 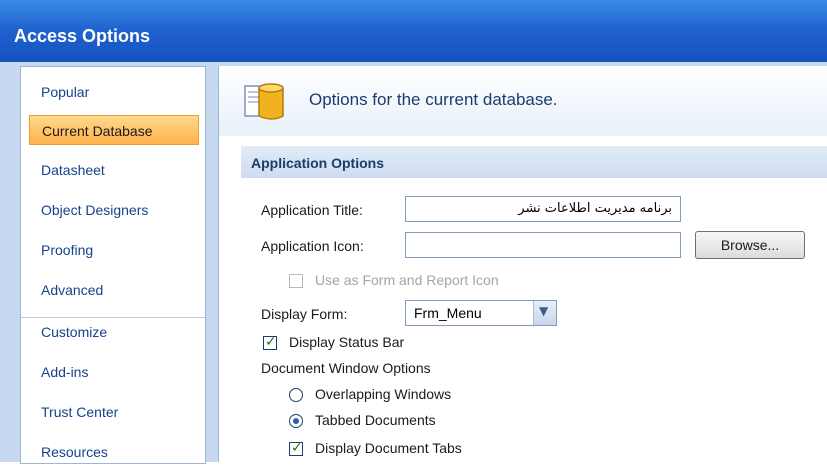 I want to click on overlapping-windows-label: Overlapping Windows, so click(x=383, y=394).